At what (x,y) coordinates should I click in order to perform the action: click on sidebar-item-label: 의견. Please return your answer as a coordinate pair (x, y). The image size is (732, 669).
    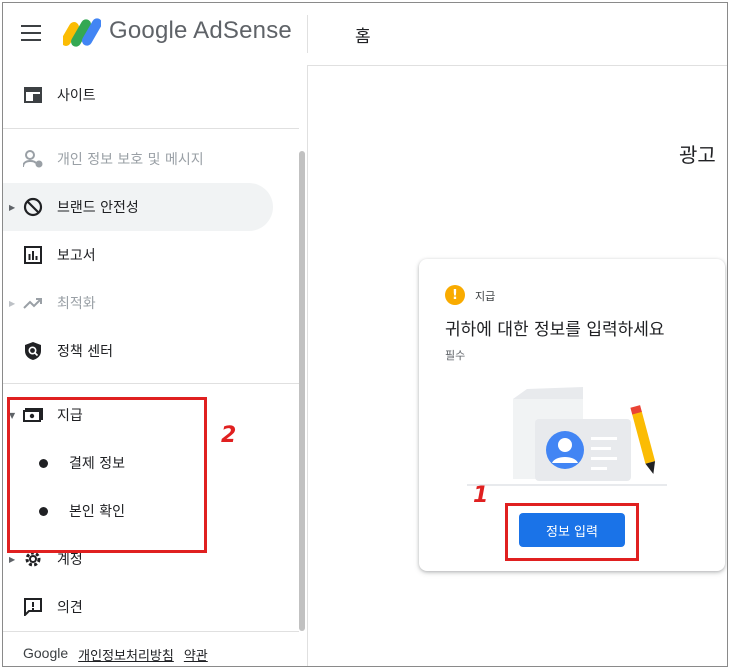
    Looking at the image, I should click on (70, 608).